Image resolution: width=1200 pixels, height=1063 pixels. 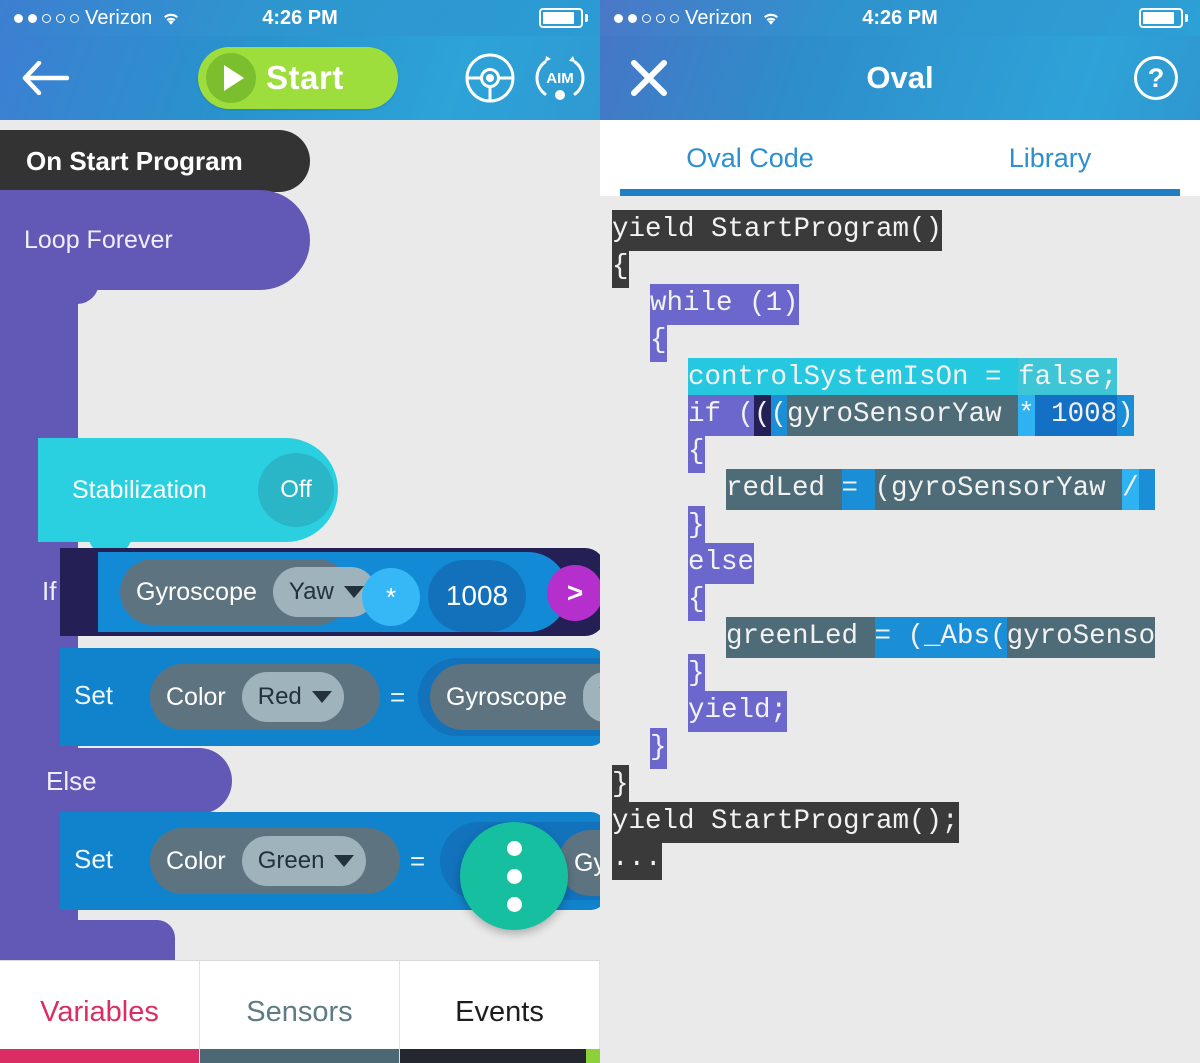 I want to click on tab-variables-label: Variables, so click(x=99, y=1011).